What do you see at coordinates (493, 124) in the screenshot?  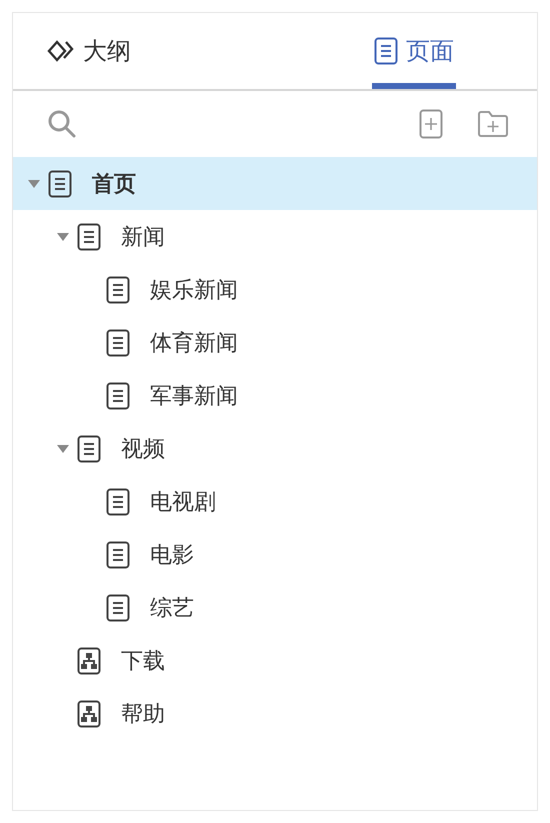 I see `add-folder-button` at bounding box center [493, 124].